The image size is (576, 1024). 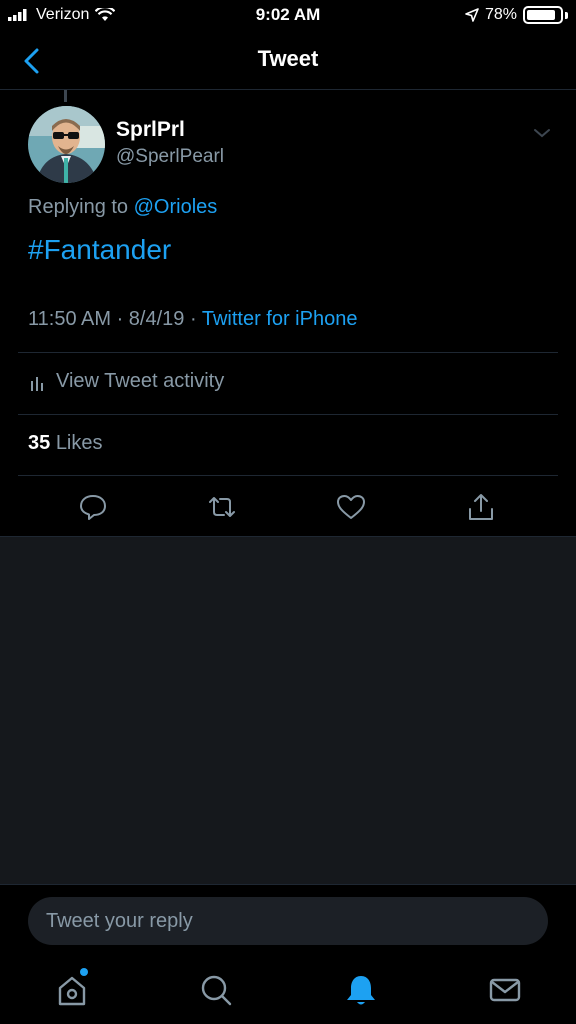 What do you see at coordinates (216, 990) in the screenshot?
I see `search-icon` at bounding box center [216, 990].